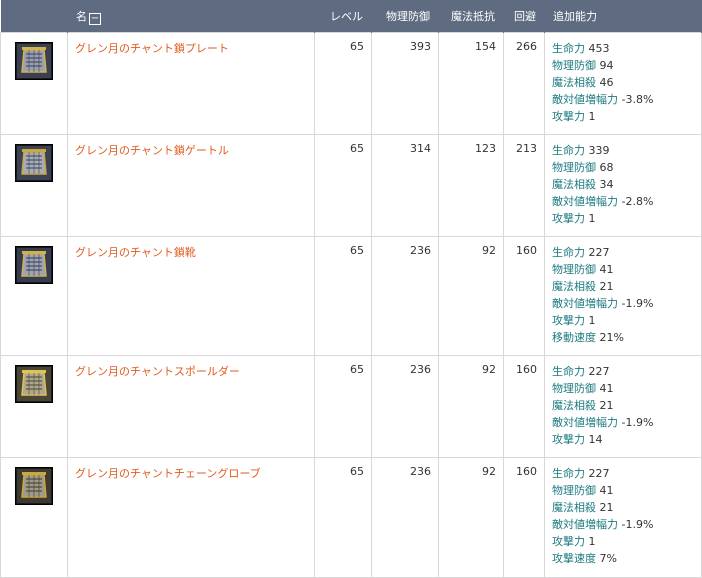 The image size is (702, 578). I want to click on item-name-link: グレン月のチャント鎖プレート, so click(152, 48).